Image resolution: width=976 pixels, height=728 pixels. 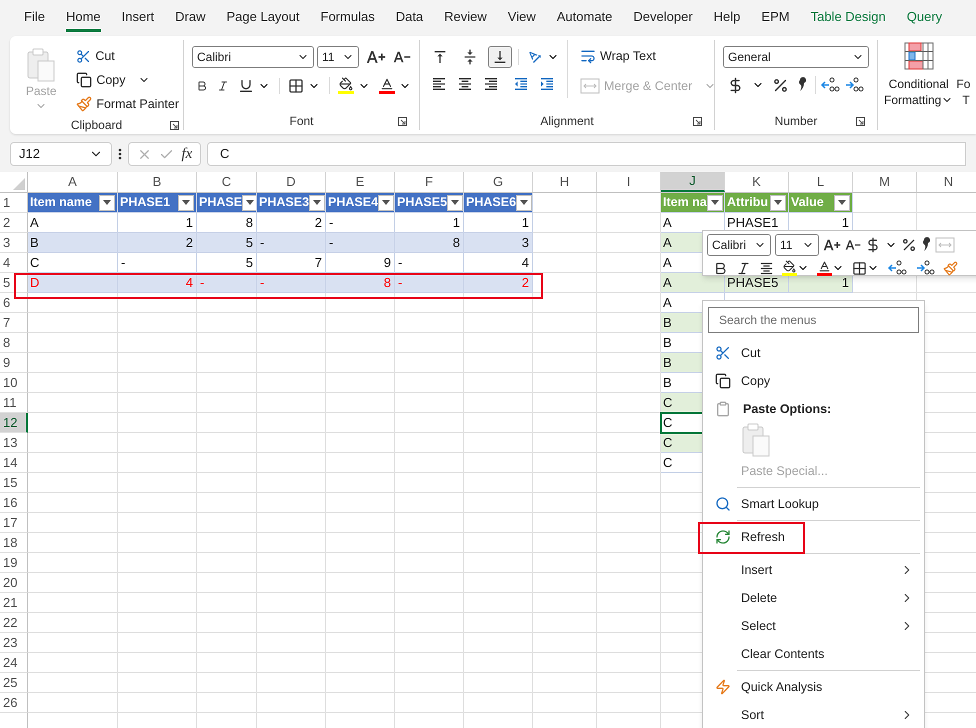 I want to click on paintbrush-icon, so click(x=950, y=268).